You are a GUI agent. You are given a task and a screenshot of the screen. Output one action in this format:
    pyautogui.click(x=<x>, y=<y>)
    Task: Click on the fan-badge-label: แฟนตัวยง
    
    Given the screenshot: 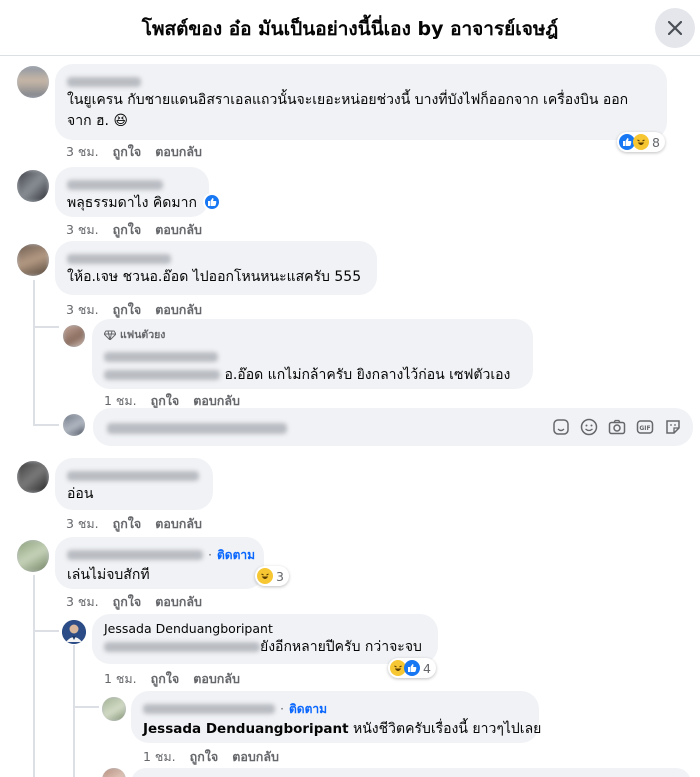 What is the action you would take?
    pyautogui.click(x=143, y=335)
    